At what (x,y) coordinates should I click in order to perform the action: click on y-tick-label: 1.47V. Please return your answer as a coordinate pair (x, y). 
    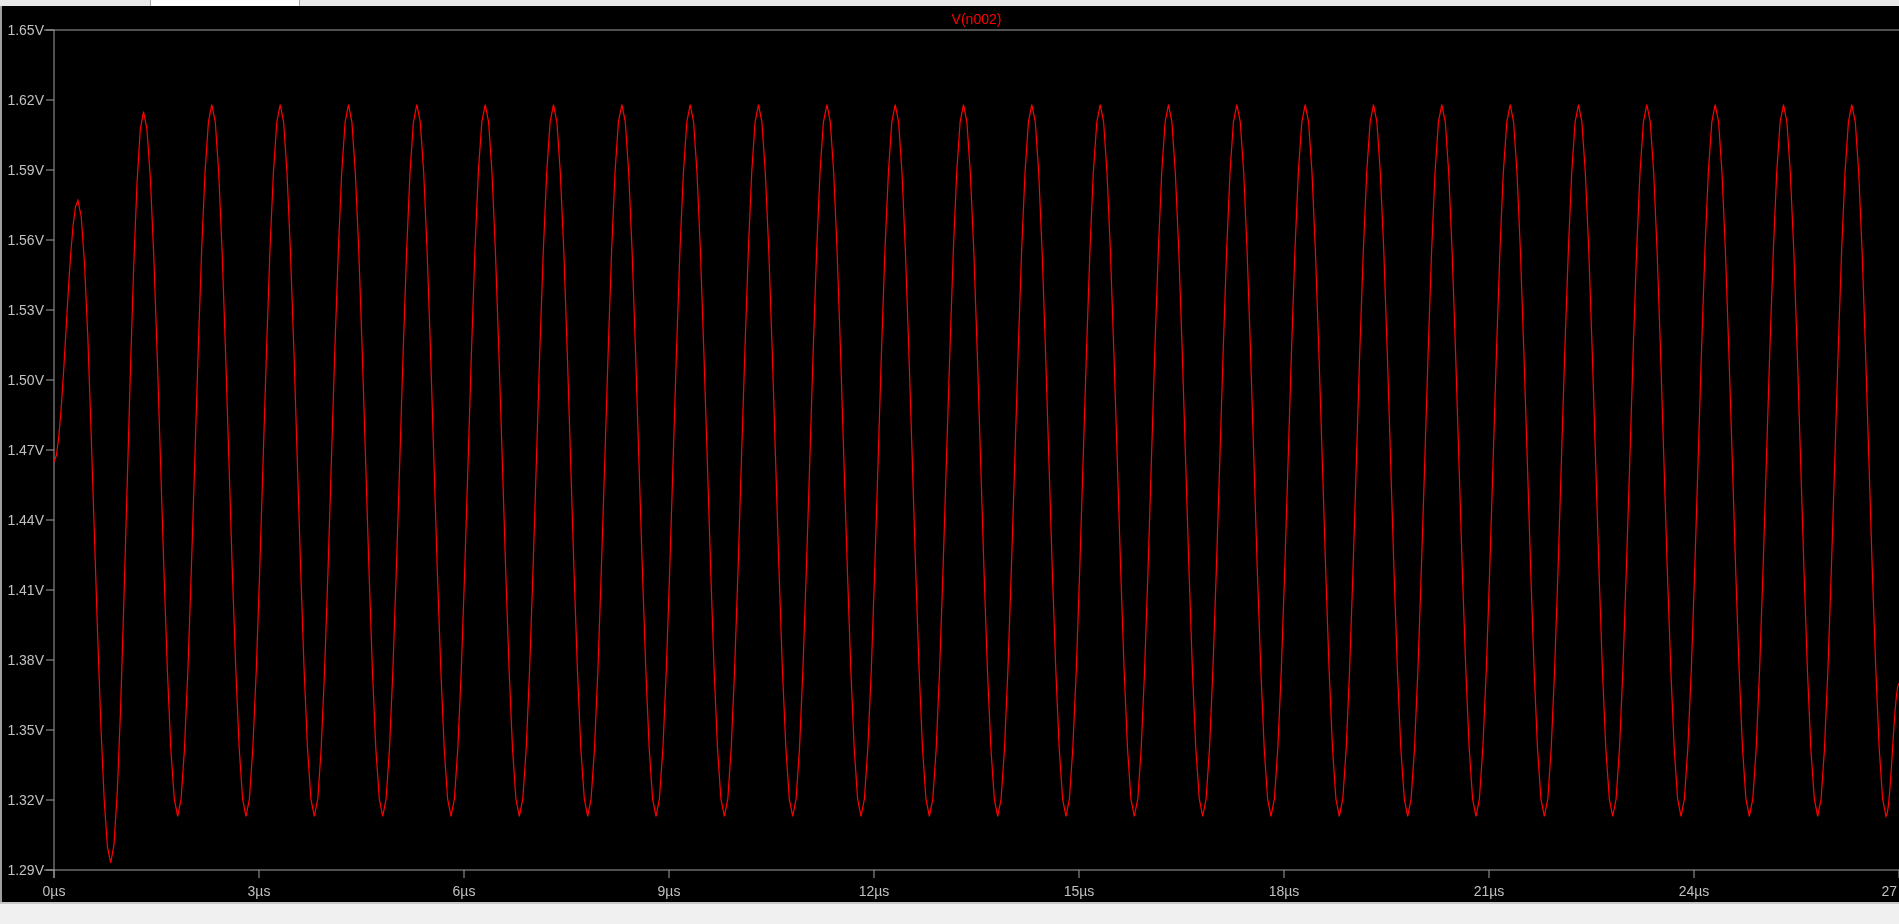
    Looking at the image, I should click on (25, 450).